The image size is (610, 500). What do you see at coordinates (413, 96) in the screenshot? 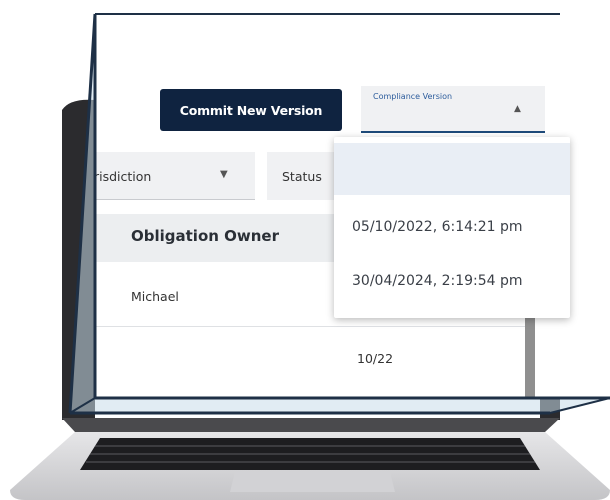
I see `compliance-version-label: Compliance Version` at bounding box center [413, 96].